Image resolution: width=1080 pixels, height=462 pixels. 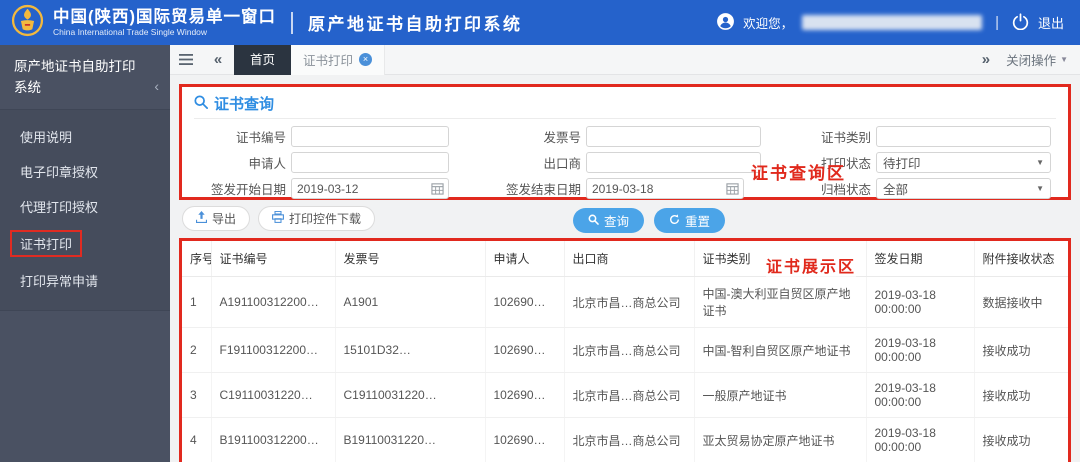 What do you see at coordinates (164, 16) in the screenshot?
I see `brand-title: 中国(陕西)国际贸易单一窗口` at bounding box center [164, 16].